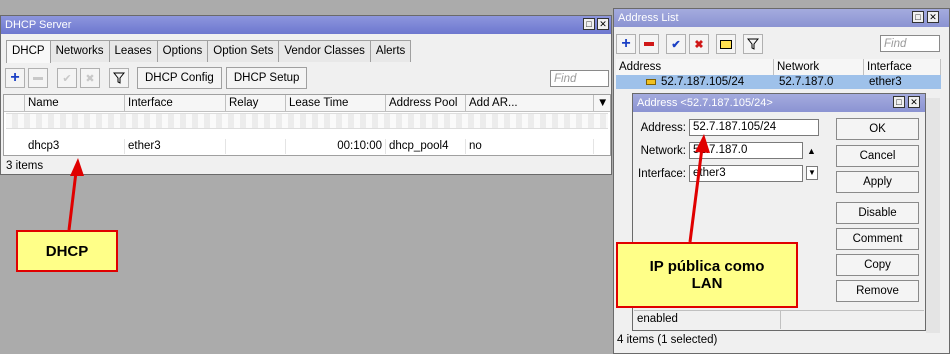  Describe the element at coordinates (702, 143) in the screenshot. I see `arrow-ip-head` at that location.